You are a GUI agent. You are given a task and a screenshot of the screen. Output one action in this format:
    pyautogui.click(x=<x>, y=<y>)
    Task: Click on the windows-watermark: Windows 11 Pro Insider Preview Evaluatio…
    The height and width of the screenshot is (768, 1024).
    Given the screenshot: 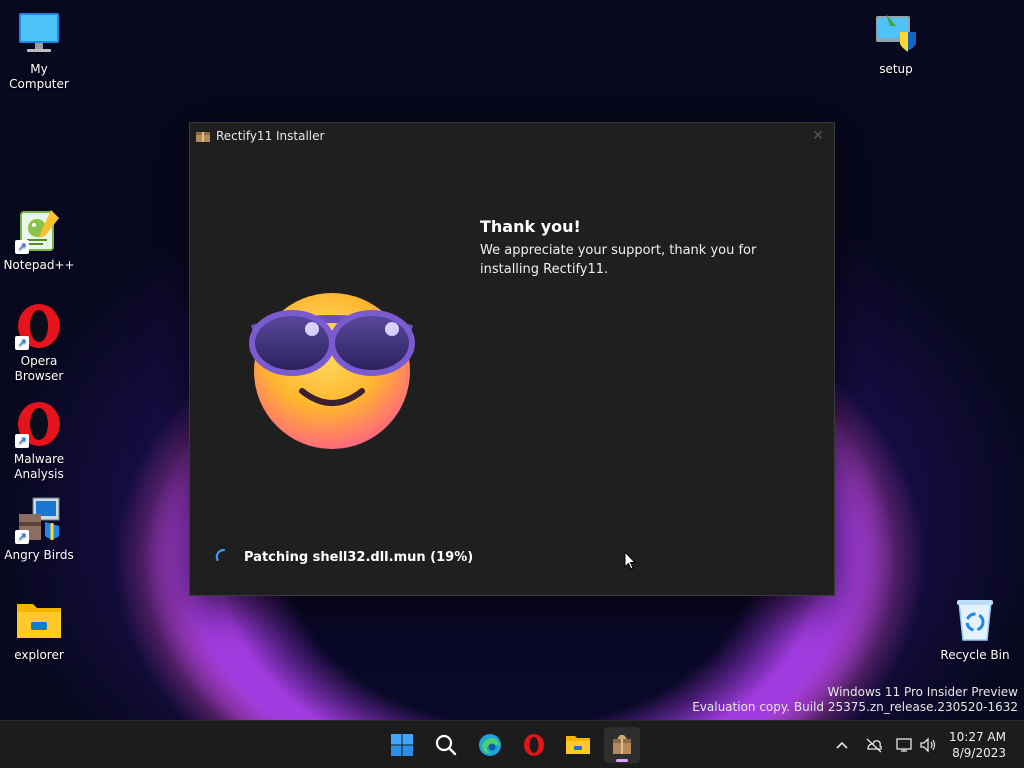 What is the action you would take?
    pyautogui.click(x=855, y=700)
    